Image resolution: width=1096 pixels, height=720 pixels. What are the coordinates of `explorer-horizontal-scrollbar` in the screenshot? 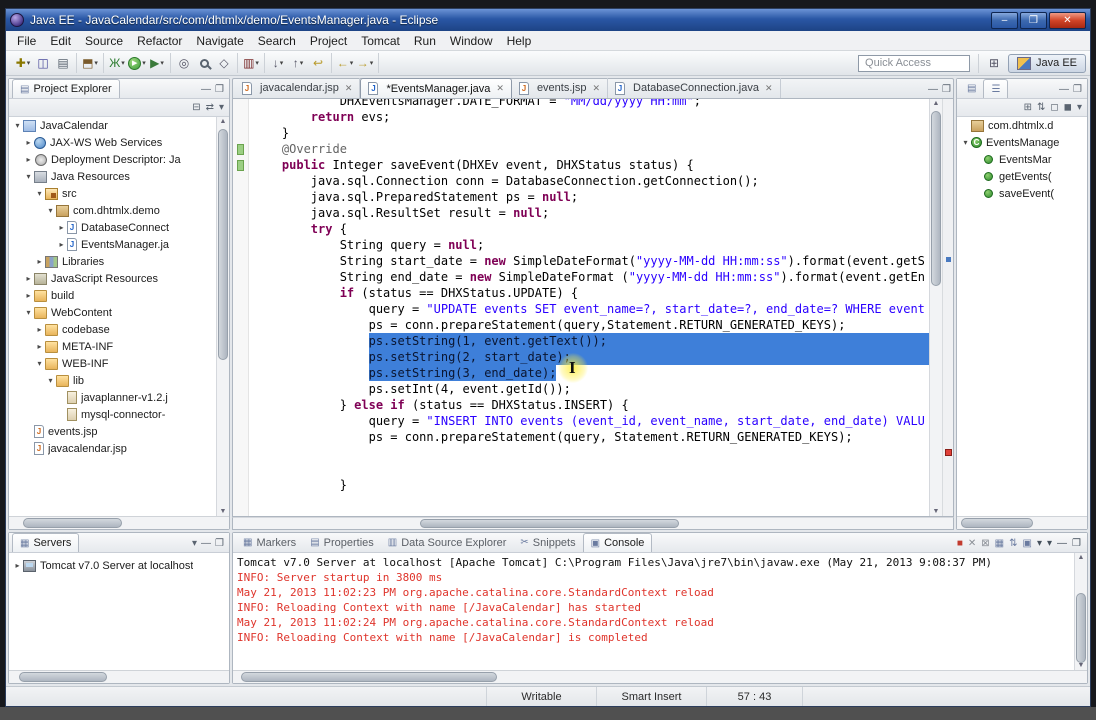 It's located at (119, 522).